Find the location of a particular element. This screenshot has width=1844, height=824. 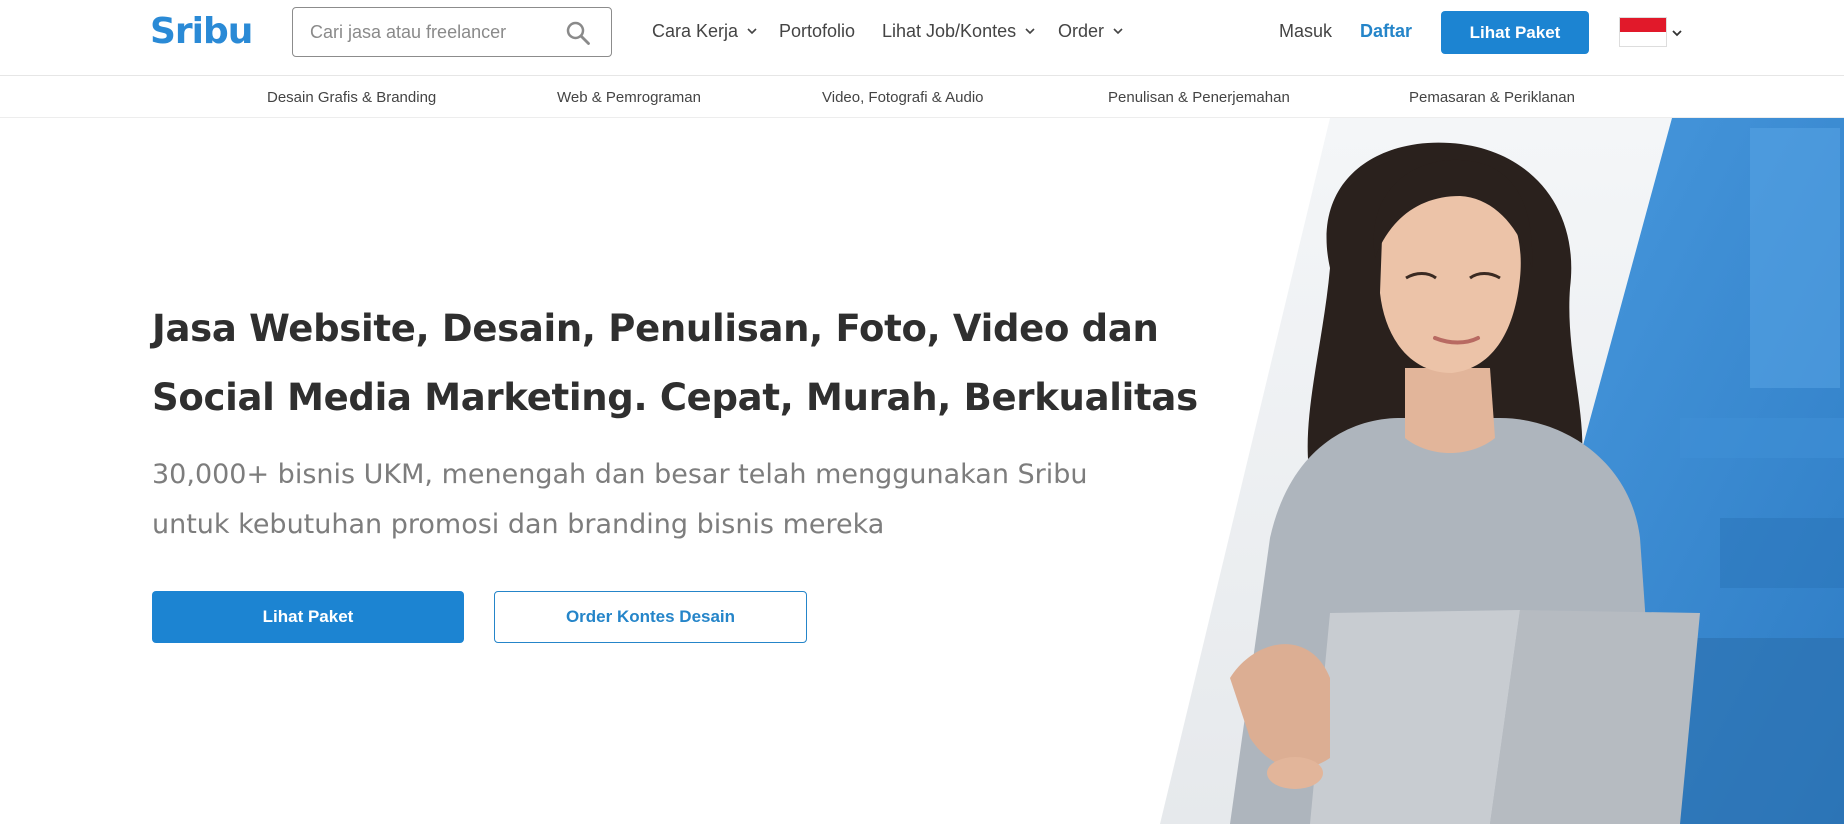

lihat-paket-button: Lihat Paket is located at coordinates (308, 617).